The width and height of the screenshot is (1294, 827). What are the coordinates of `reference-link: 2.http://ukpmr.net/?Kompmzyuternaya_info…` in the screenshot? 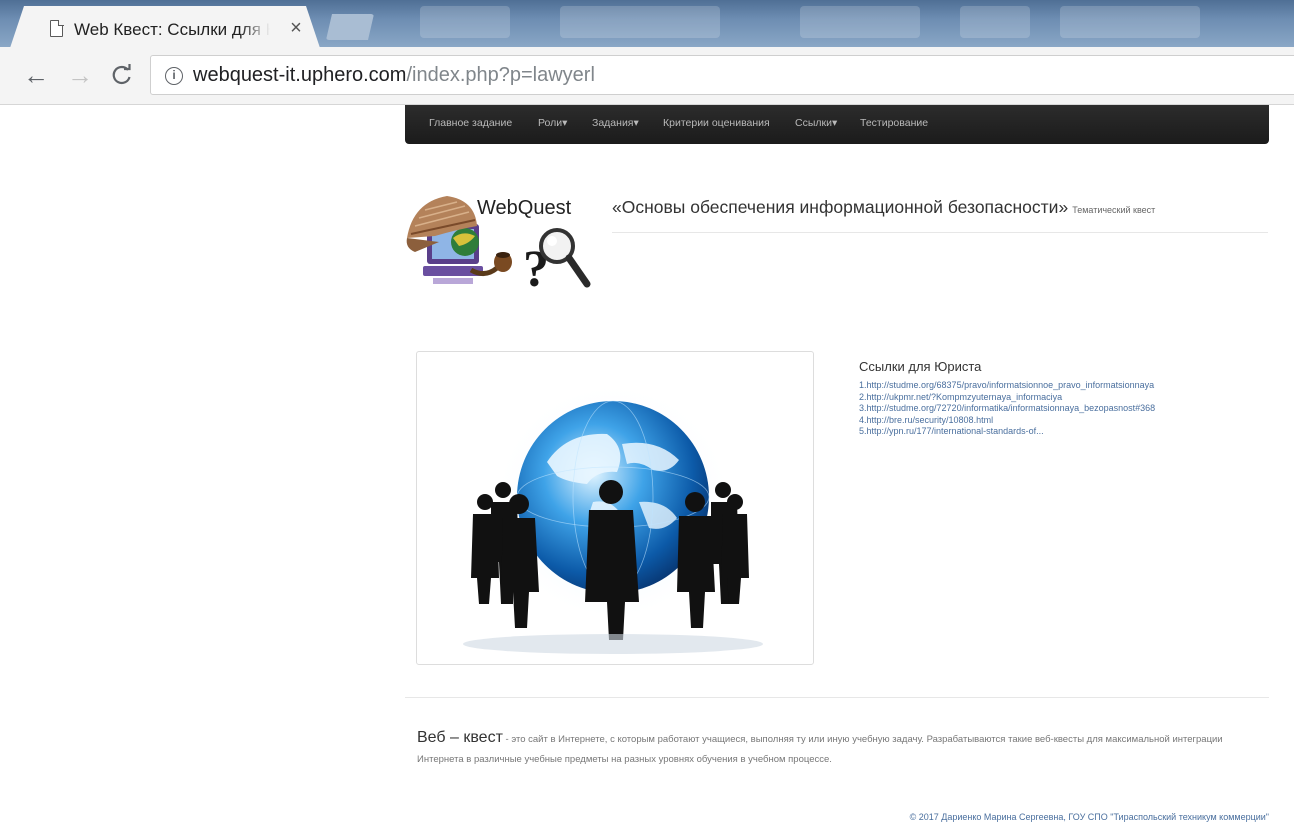 It's located at (1007, 398).